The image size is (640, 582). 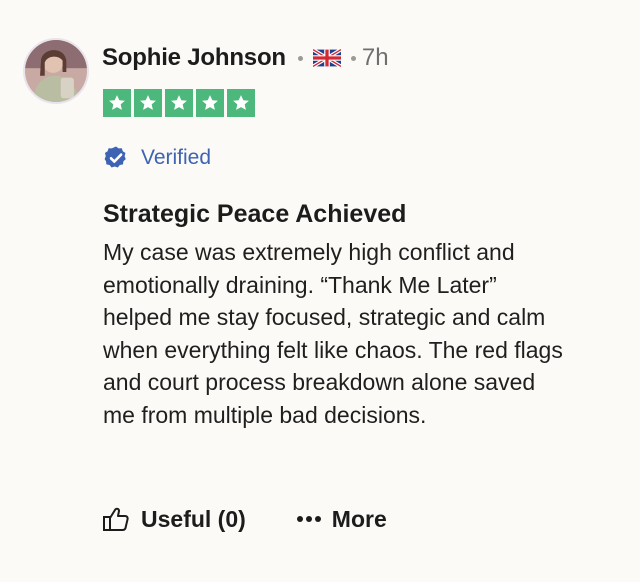 I want to click on reviewer-header: Sophie Johnson 7h, so click(x=245, y=58).